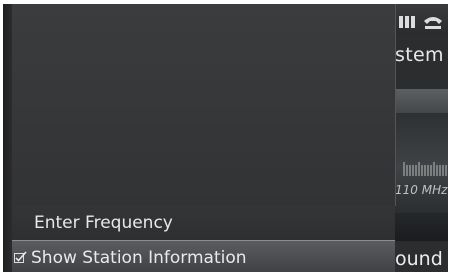 The width and height of the screenshot is (451, 275). What do you see at coordinates (421, 227) in the screenshot?
I see `background-bottom-bar` at bounding box center [421, 227].